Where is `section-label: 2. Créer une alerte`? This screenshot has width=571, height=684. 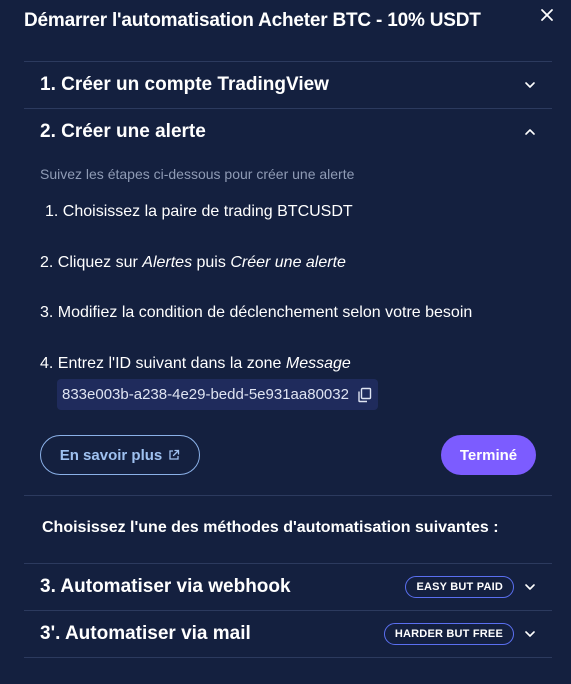 section-label: 2. Créer une alerte is located at coordinates (123, 131).